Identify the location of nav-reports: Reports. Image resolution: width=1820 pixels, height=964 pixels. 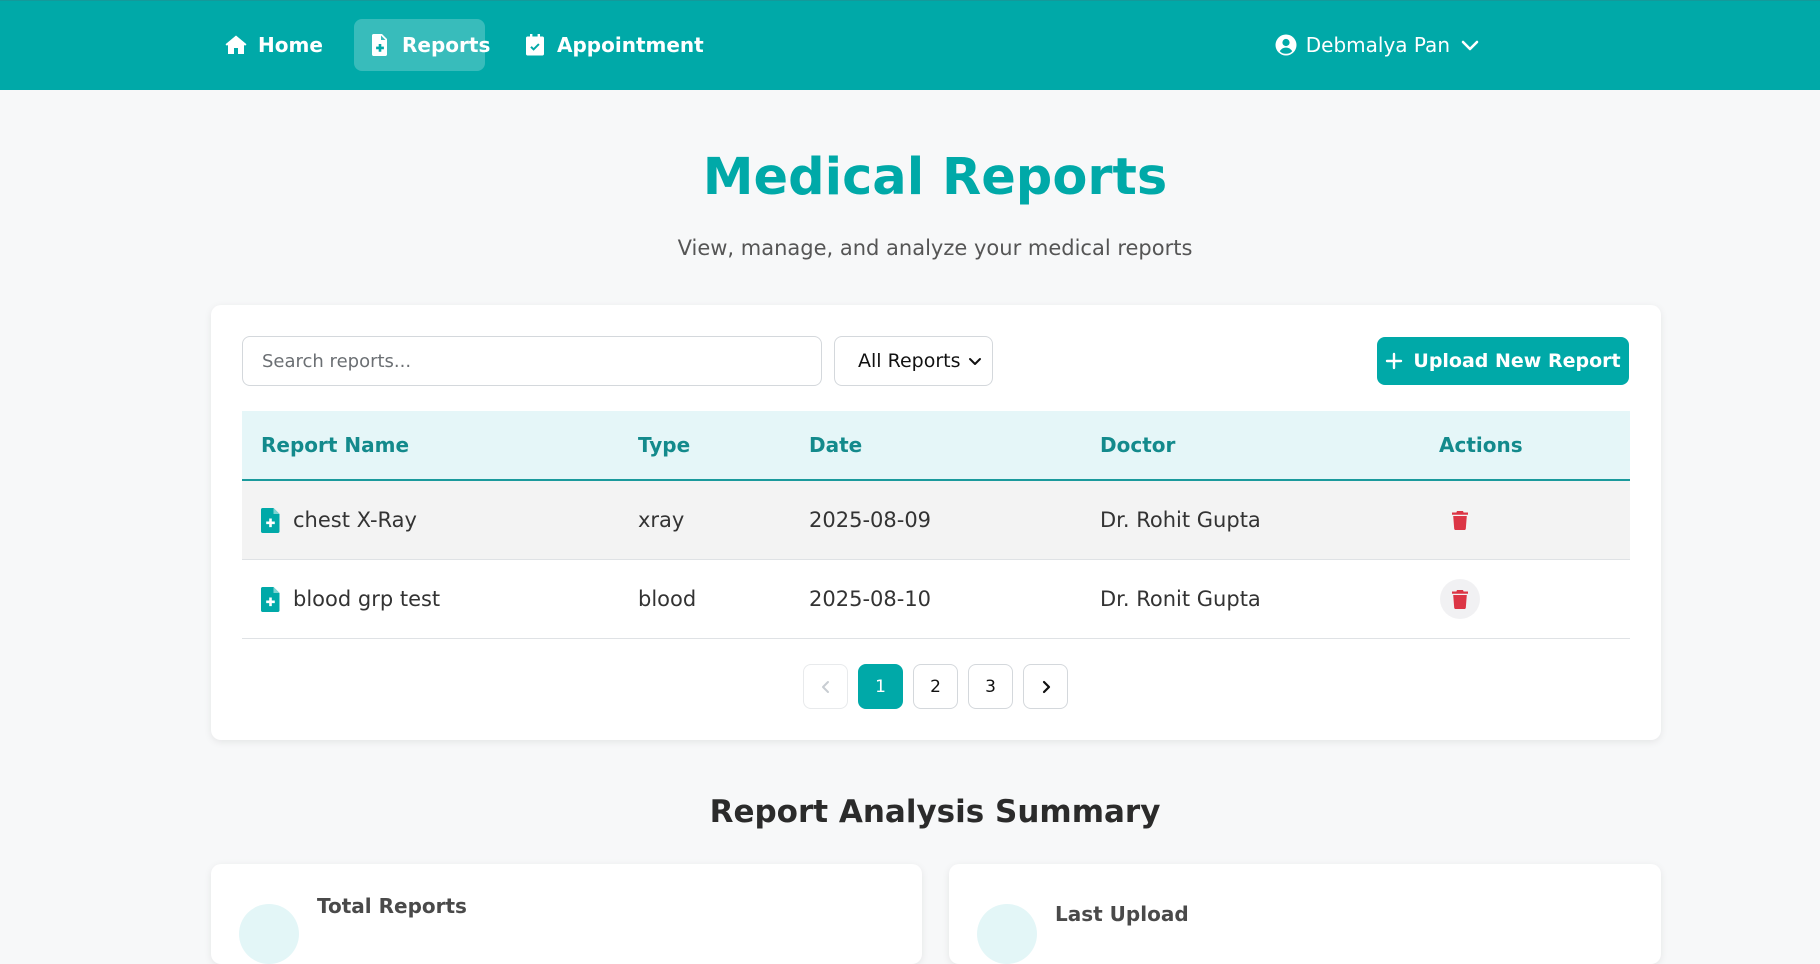
(422, 45).